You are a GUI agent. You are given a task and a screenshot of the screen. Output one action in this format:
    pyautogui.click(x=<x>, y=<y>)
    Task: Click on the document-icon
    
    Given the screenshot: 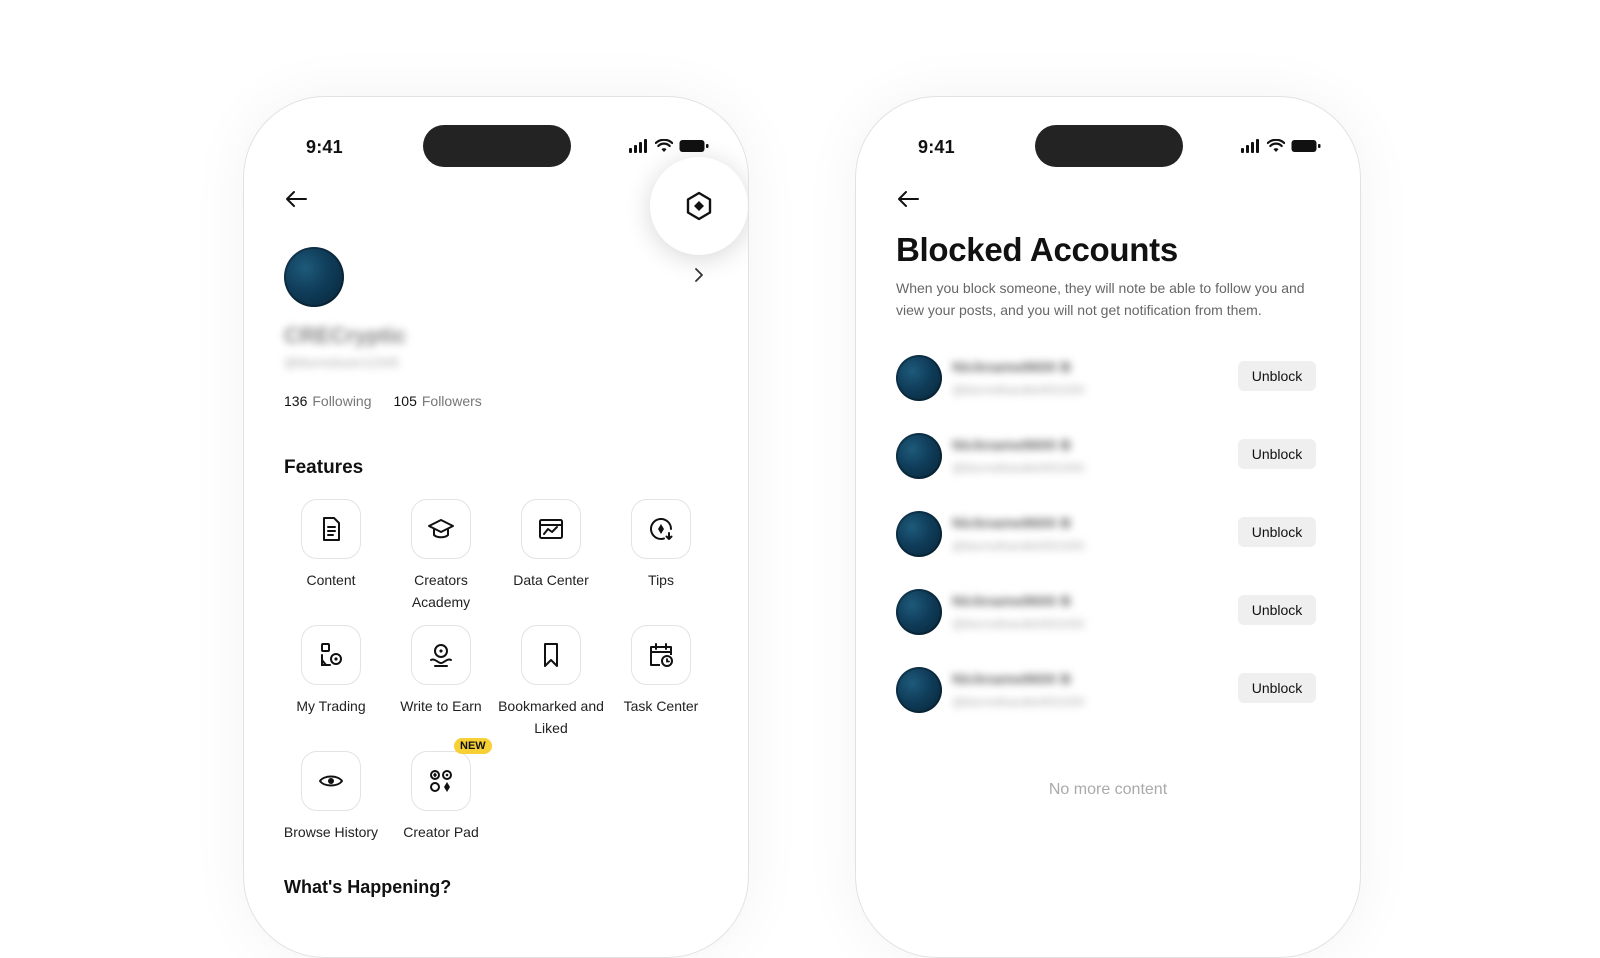 What is the action you would take?
    pyautogui.click(x=331, y=529)
    